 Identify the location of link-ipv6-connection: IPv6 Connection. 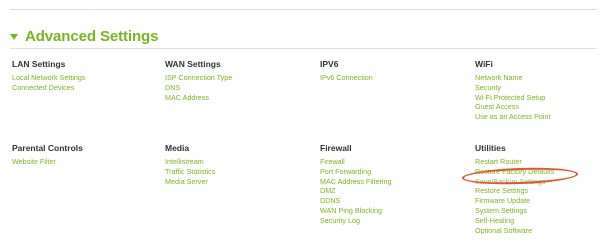
(346, 78).